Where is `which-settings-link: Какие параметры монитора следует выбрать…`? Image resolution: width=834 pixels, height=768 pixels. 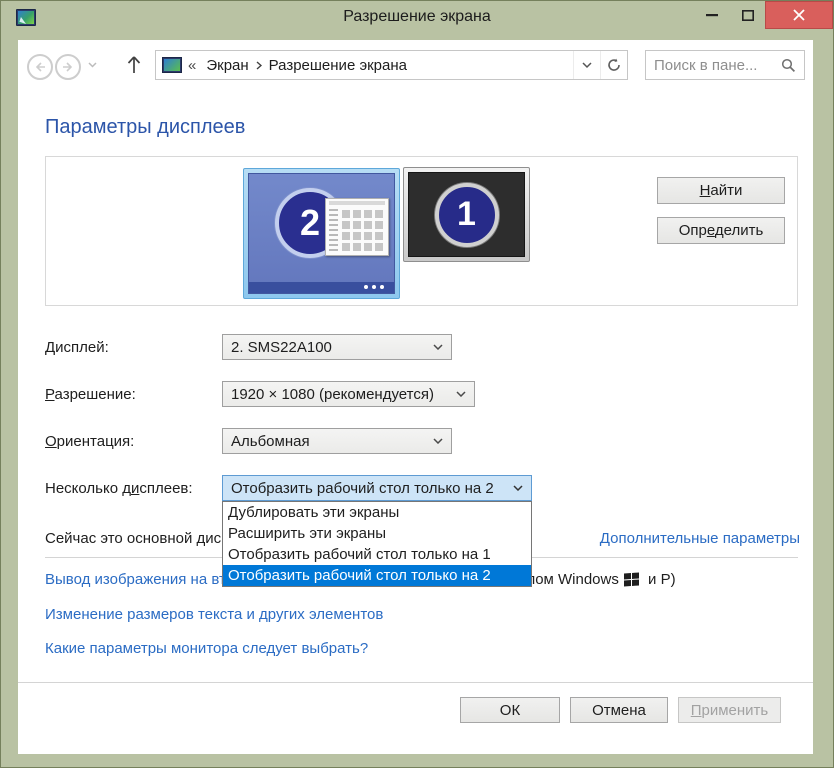
which-settings-link: Какие параметры монитора следует выбрать… is located at coordinates (206, 648).